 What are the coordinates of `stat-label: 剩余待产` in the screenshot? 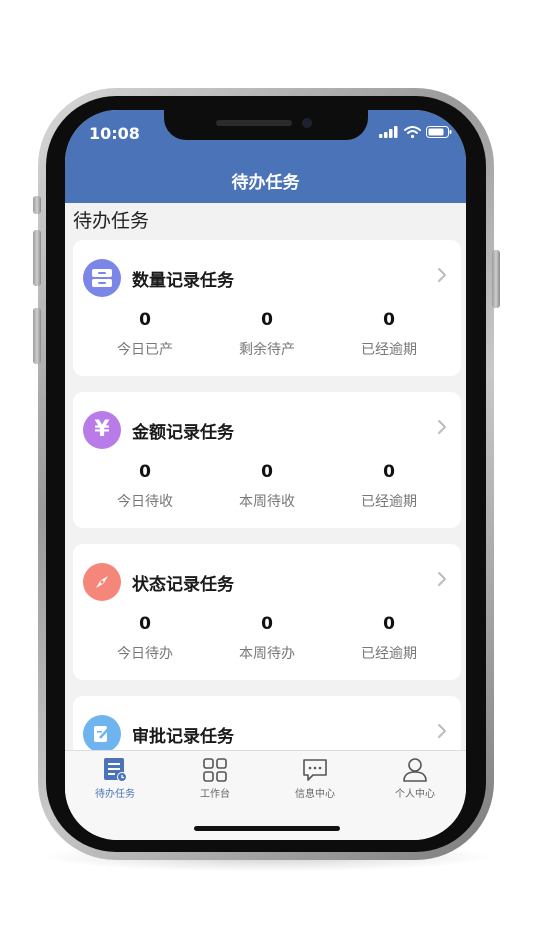 It's located at (267, 350).